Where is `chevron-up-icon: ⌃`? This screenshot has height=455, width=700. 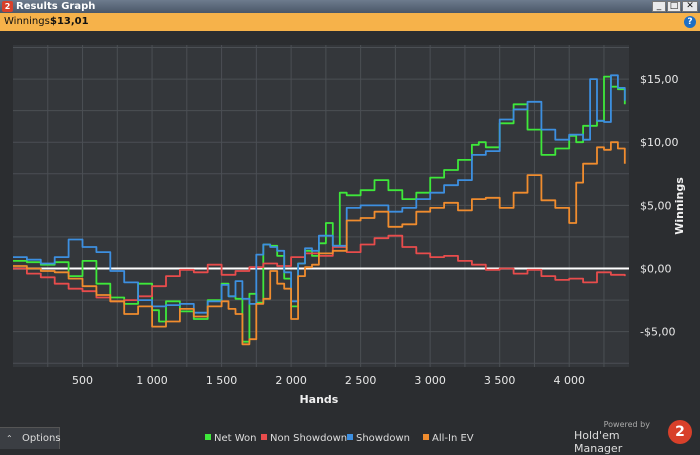 chevron-up-icon: ⌃ is located at coordinates (9, 438).